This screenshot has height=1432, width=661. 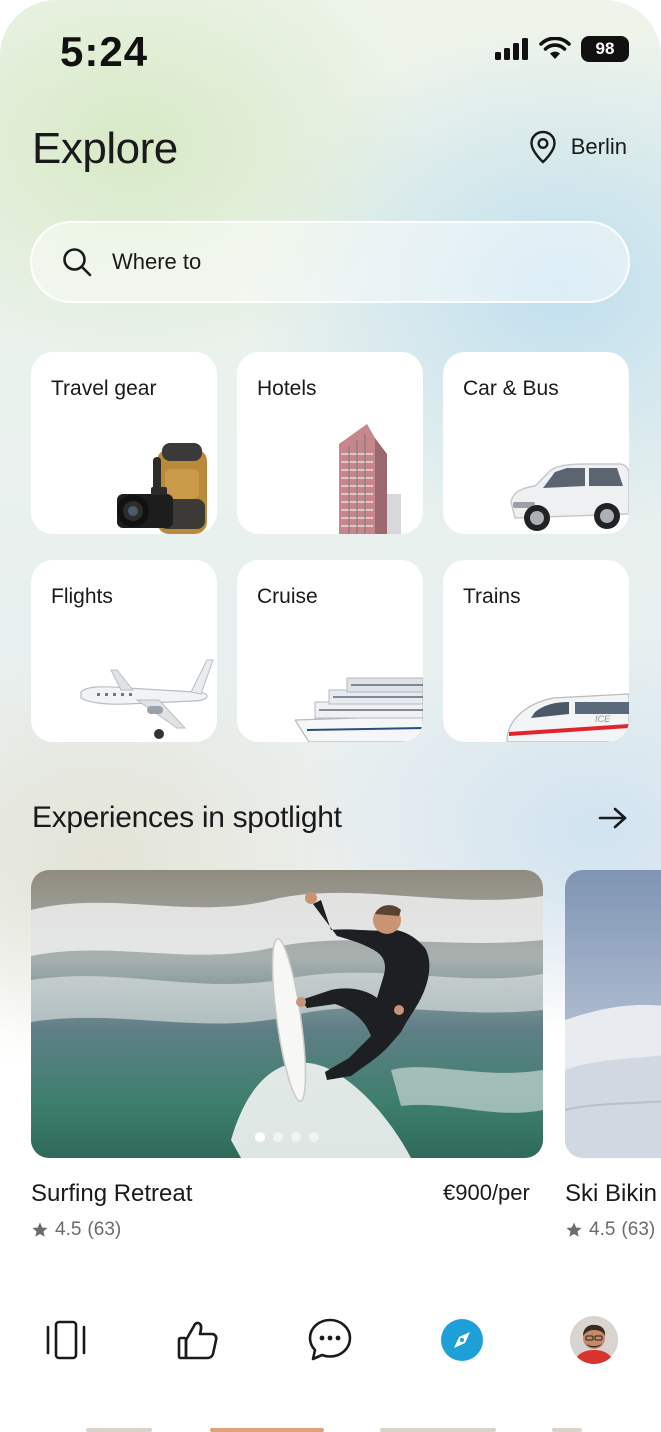 I want to click on battery-indicator: 98, so click(x=605, y=49).